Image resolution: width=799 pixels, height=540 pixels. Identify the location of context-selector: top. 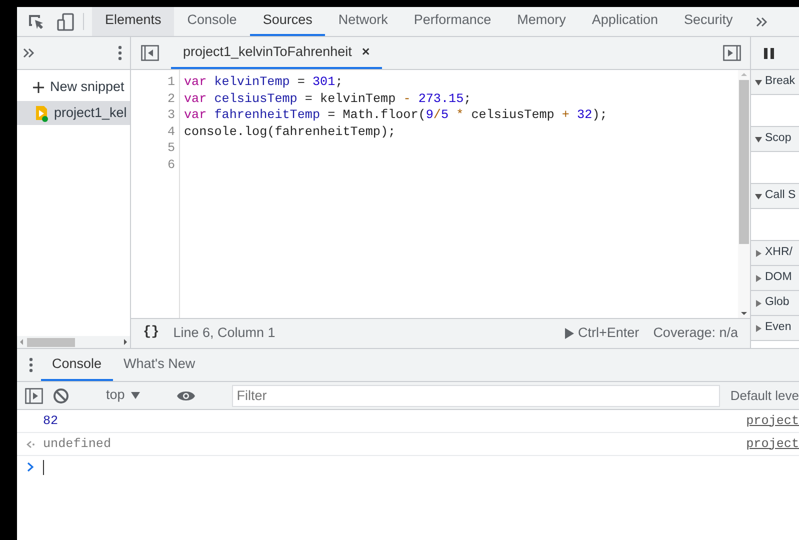
(123, 395).